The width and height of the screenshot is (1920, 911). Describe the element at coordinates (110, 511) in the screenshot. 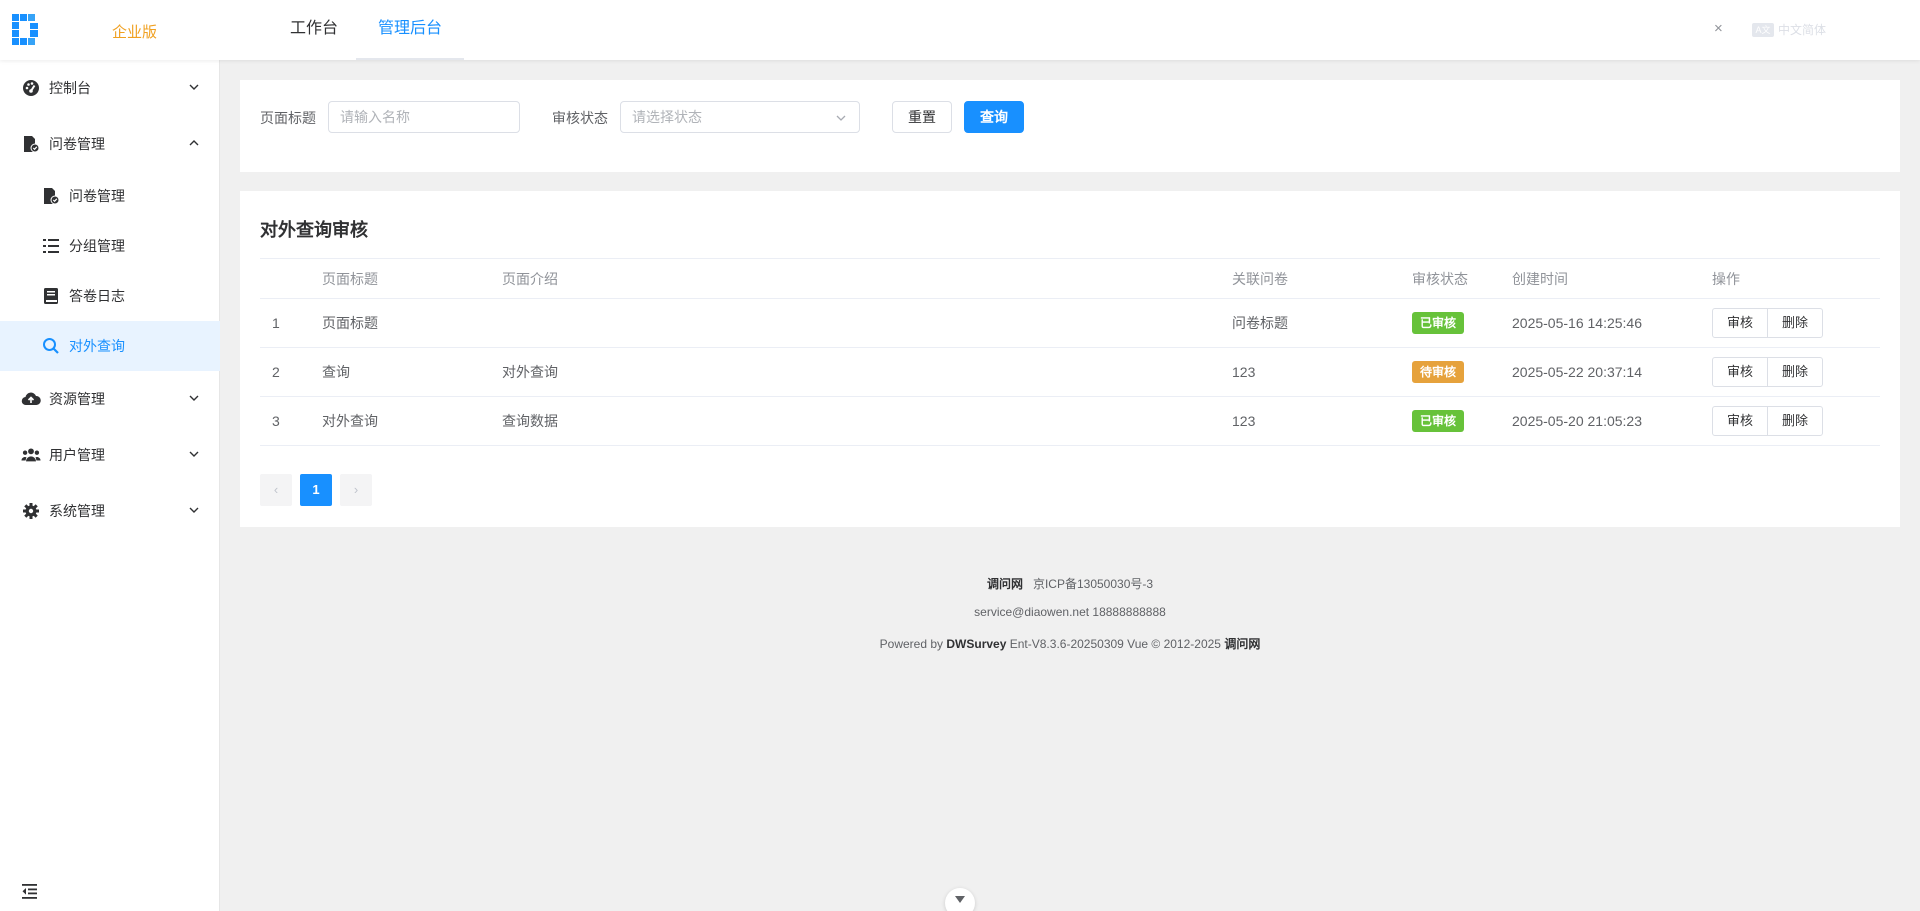

I see `sidebar-item-system: 系统管理` at that location.